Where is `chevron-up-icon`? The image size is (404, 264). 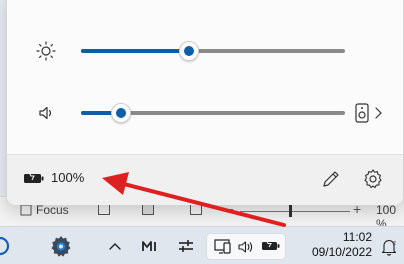
chevron-up-icon is located at coordinates (115, 246).